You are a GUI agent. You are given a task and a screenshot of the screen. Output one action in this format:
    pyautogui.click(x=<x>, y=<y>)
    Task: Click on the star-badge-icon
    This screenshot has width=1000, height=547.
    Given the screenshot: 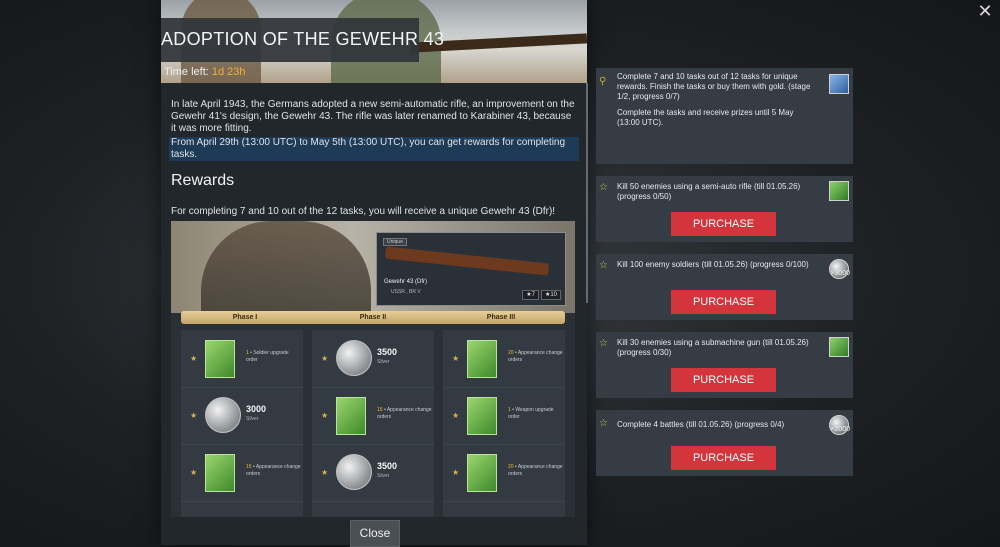 What is the action you would take?
    pyautogui.click(x=839, y=191)
    